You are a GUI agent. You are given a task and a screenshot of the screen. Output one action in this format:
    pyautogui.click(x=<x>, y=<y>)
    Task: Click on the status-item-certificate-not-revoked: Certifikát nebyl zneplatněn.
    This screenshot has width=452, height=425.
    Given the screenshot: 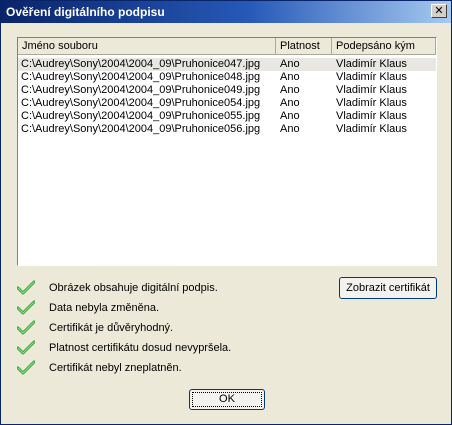 What is the action you would take?
    pyautogui.click(x=177, y=369)
    